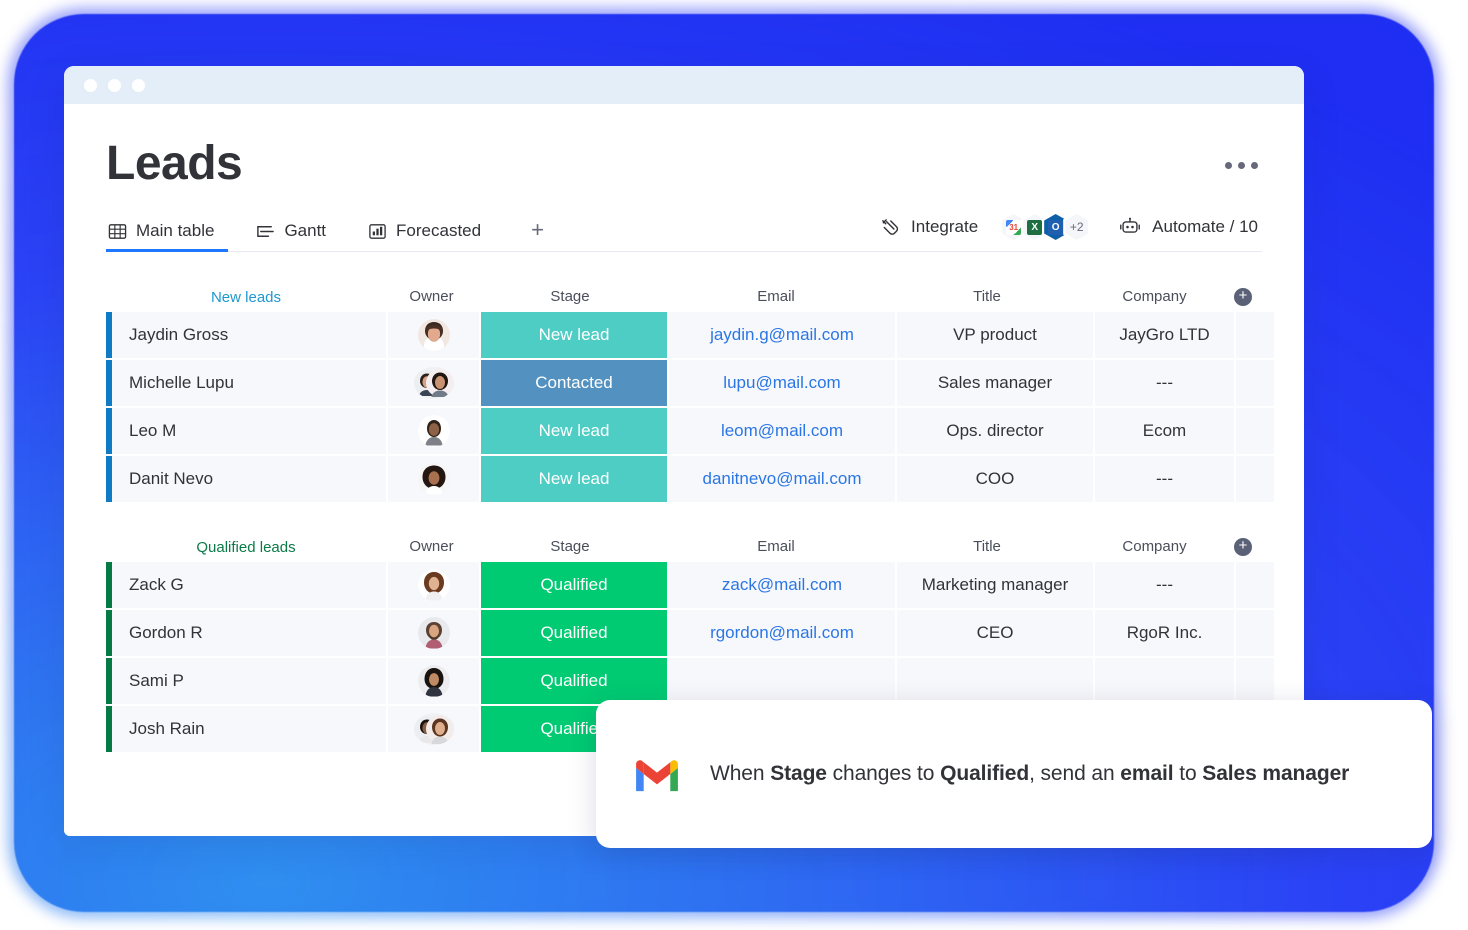 The image size is (1468, 930). What do you see at coordinates (246, 301) in the screenshot?
I see `group-title: New leads` at bounding box center [246, 301].